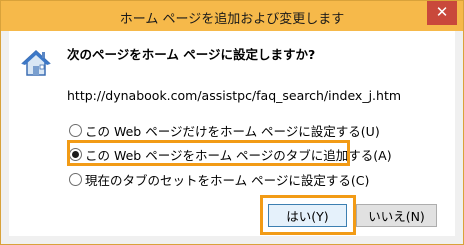 The width and height of the screenshot is (464, 245). Describe the element at coordinates (208, 153) in the screenshot. I see `highlight-frame-option` at that location.